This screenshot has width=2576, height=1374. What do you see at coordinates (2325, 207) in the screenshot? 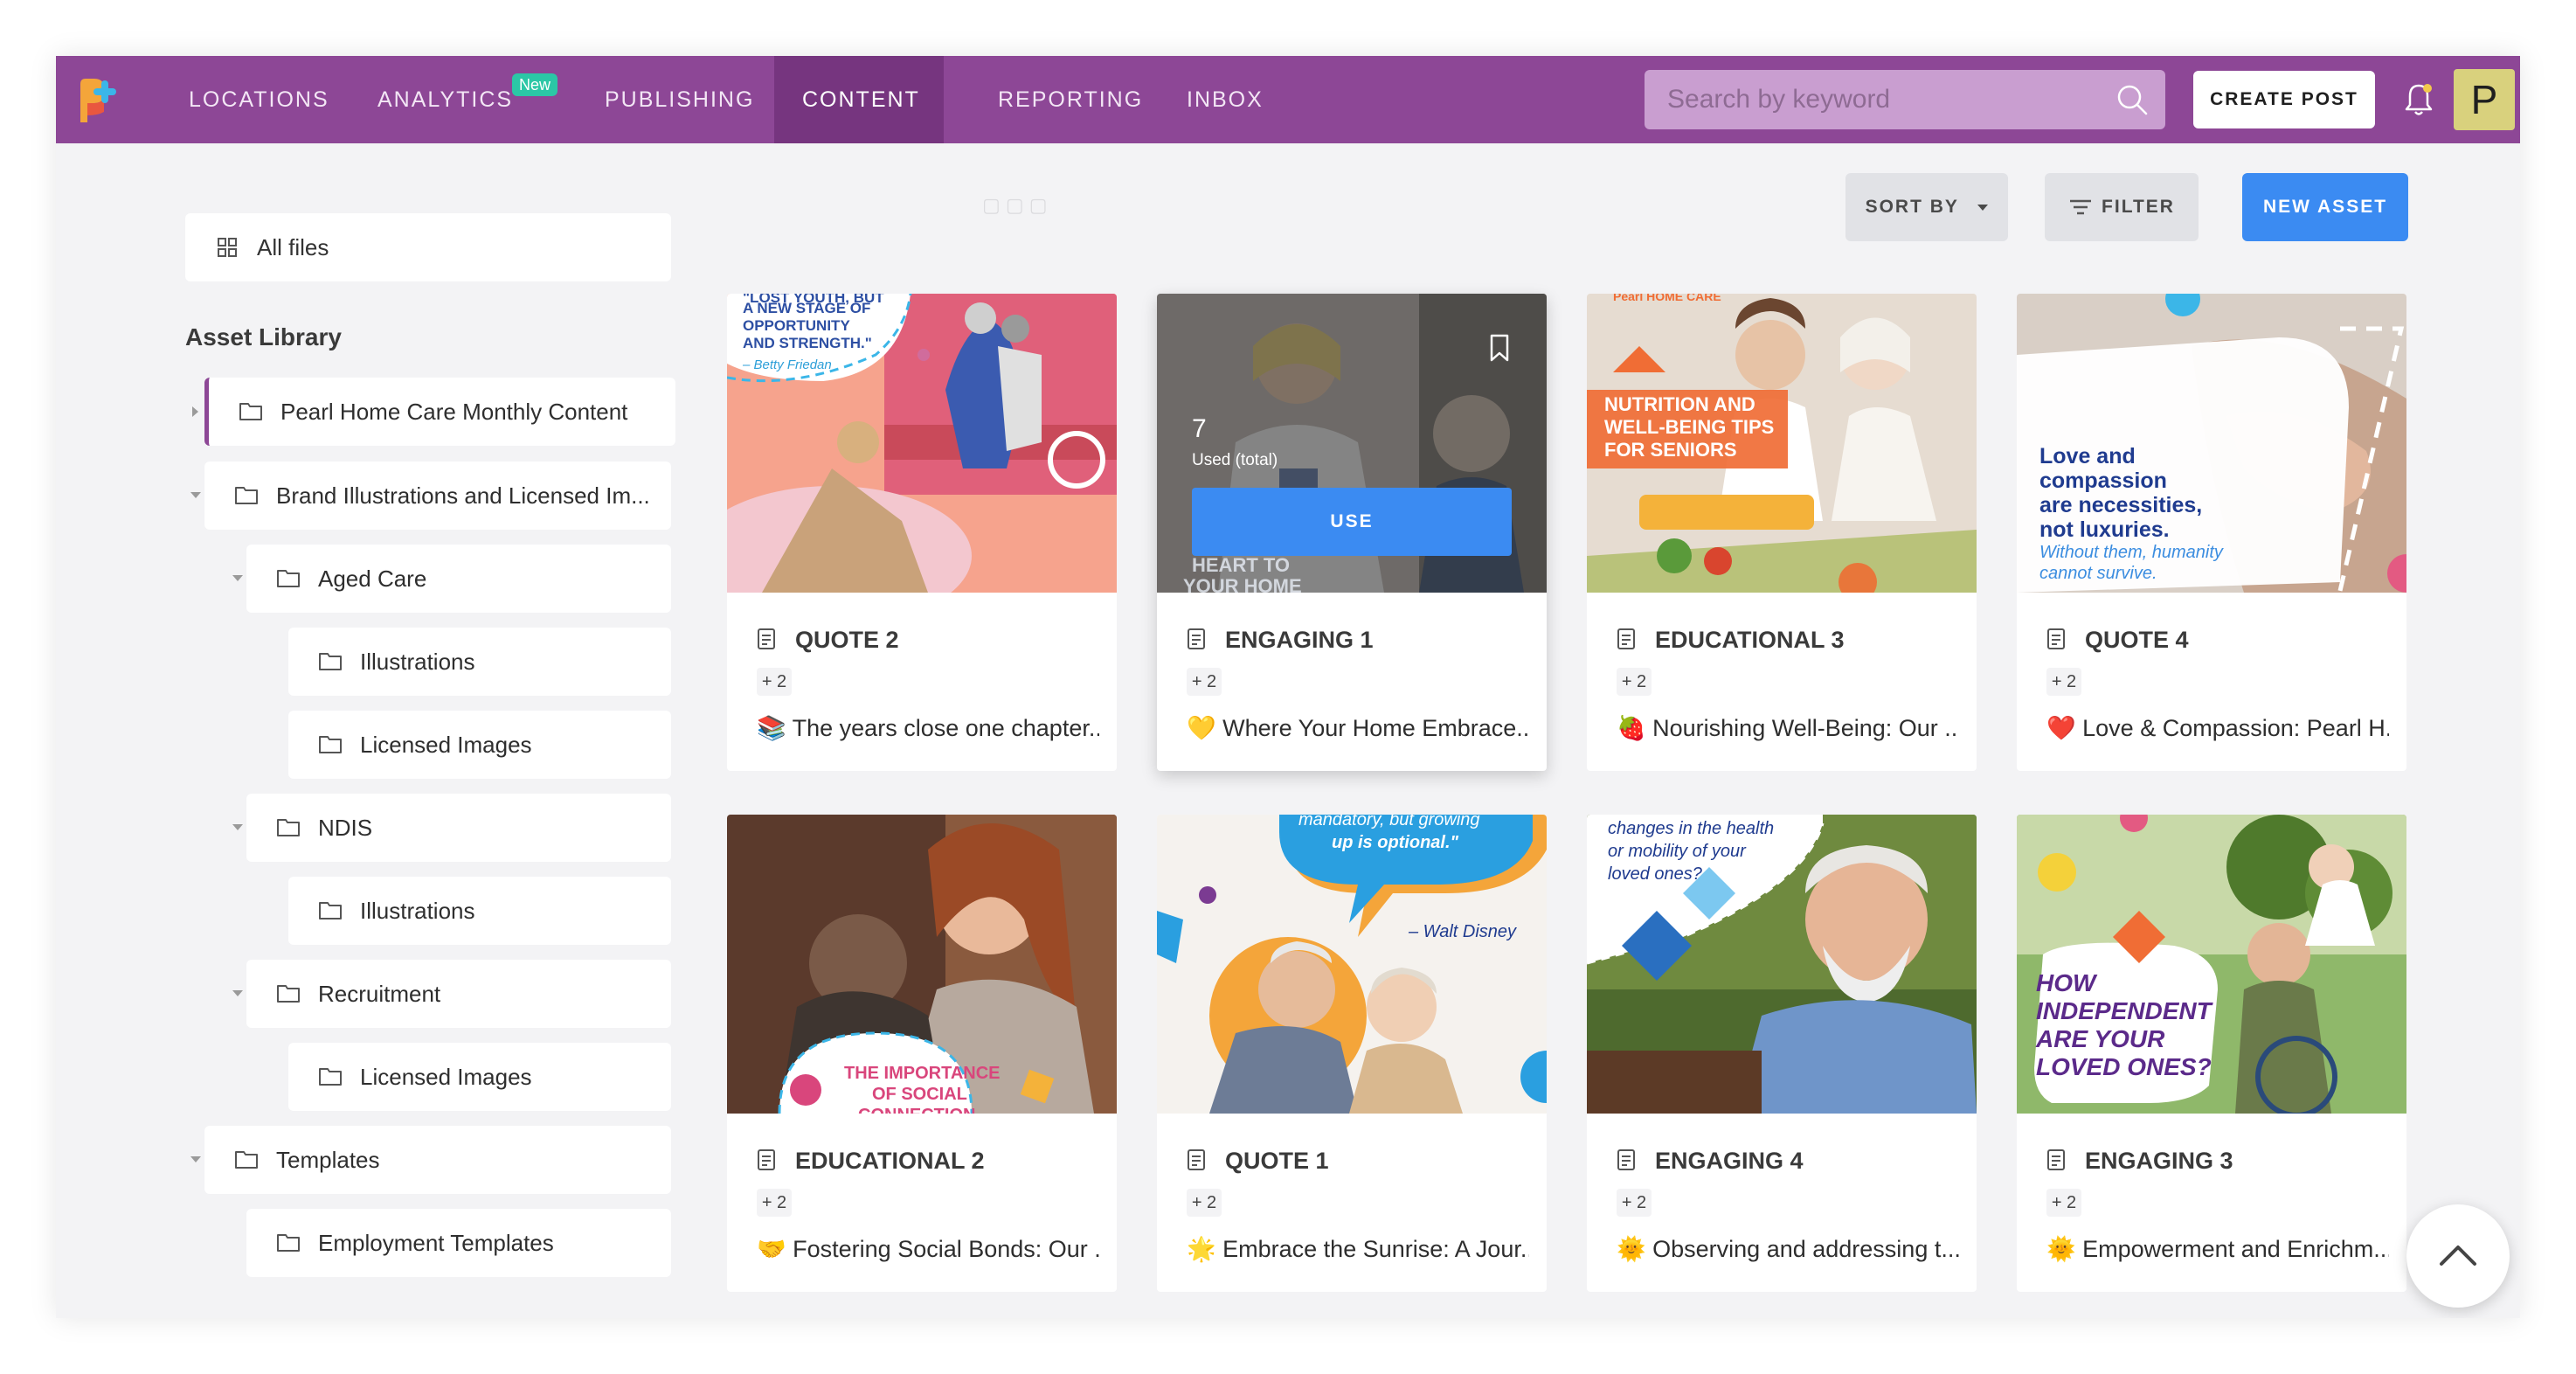
I see `new-asset-button: NEW ASSET` at bounding box center [2325, 207].